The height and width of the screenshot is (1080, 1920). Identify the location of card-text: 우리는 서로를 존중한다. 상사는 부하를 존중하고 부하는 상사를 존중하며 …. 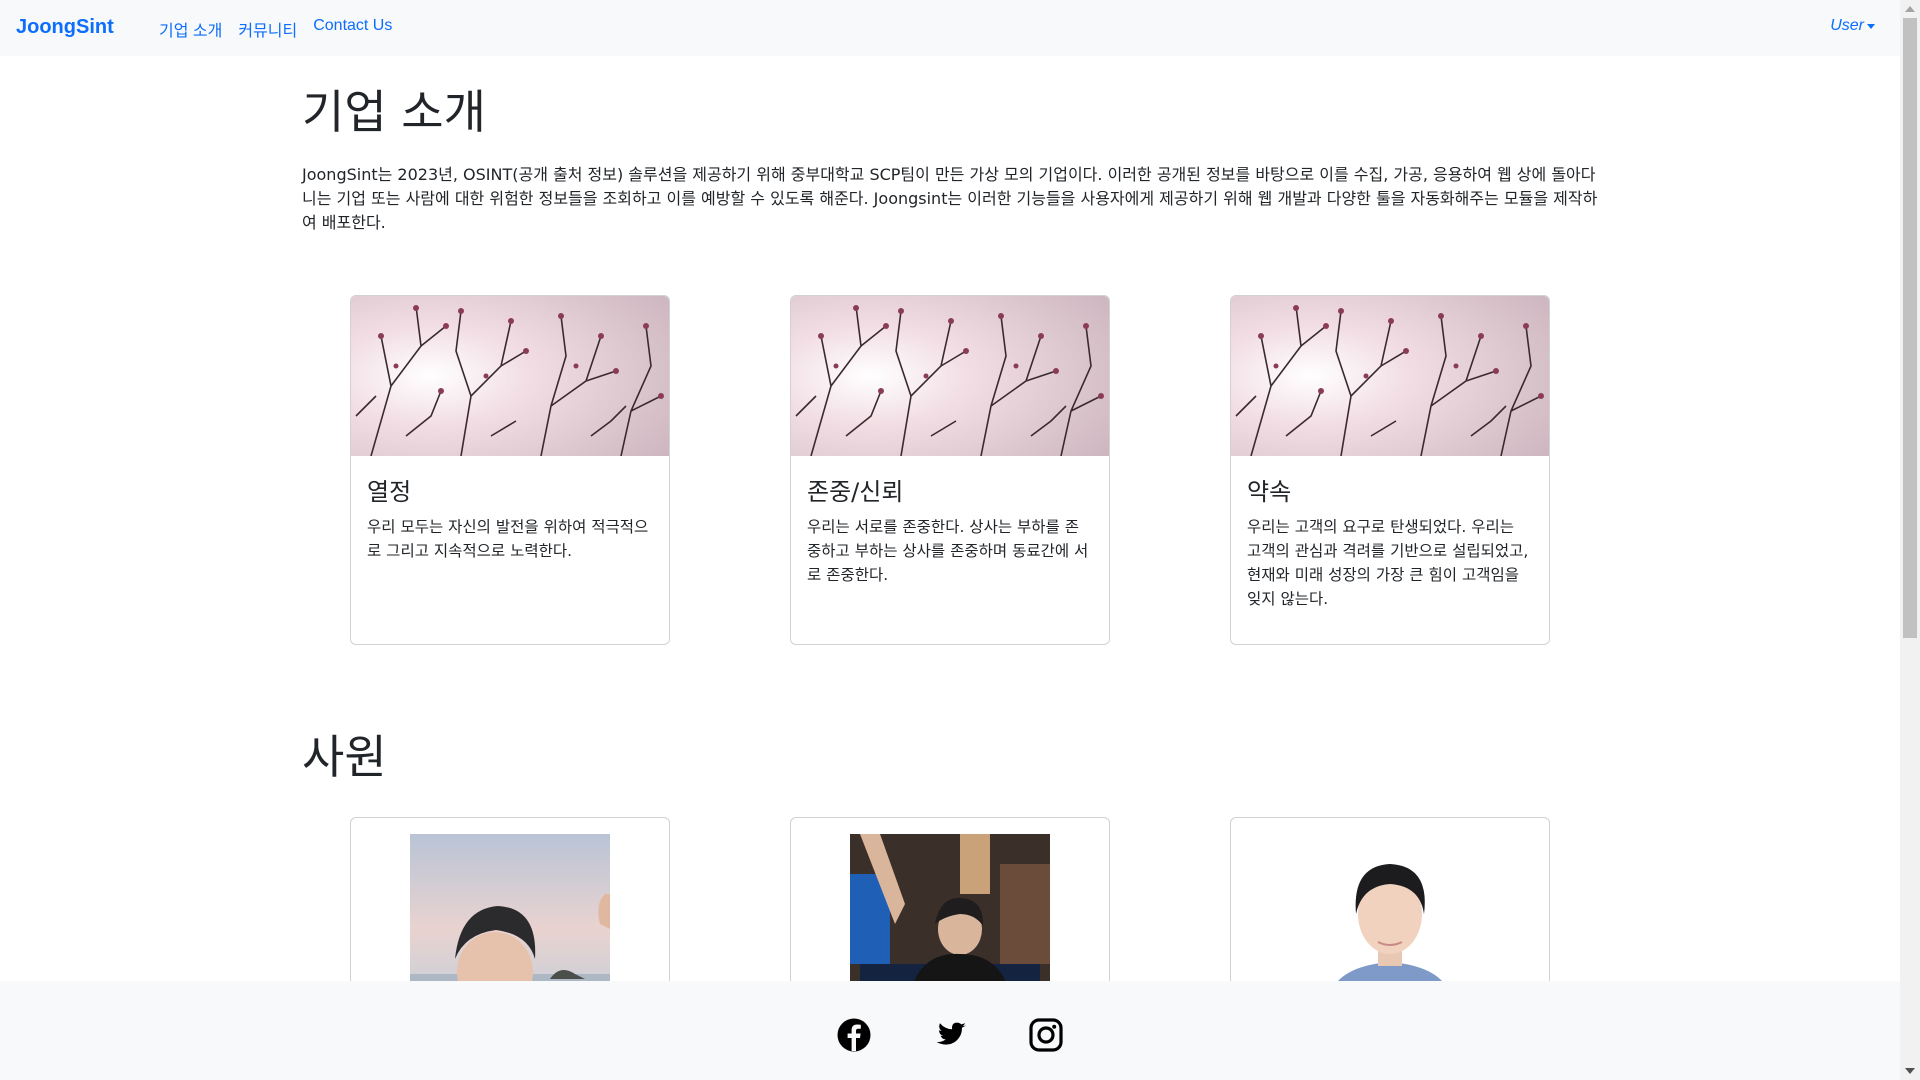
(948, 551).